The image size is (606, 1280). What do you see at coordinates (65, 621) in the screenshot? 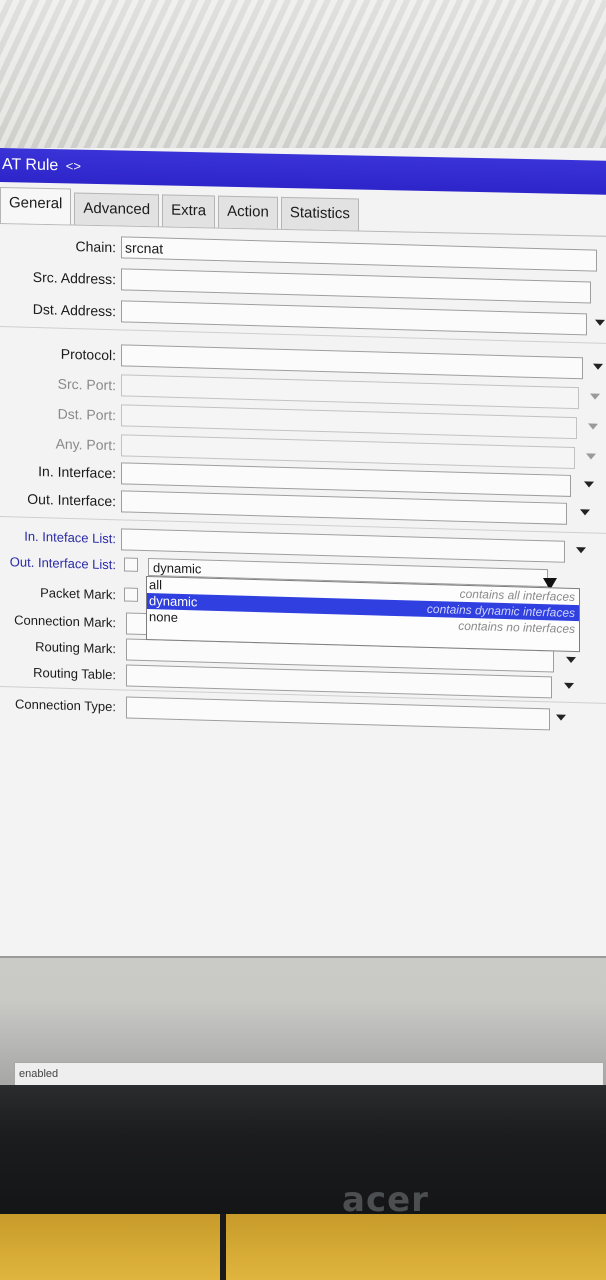
I see `connection-mark-label: Connection Mark:` at bounding box center [65, 621].